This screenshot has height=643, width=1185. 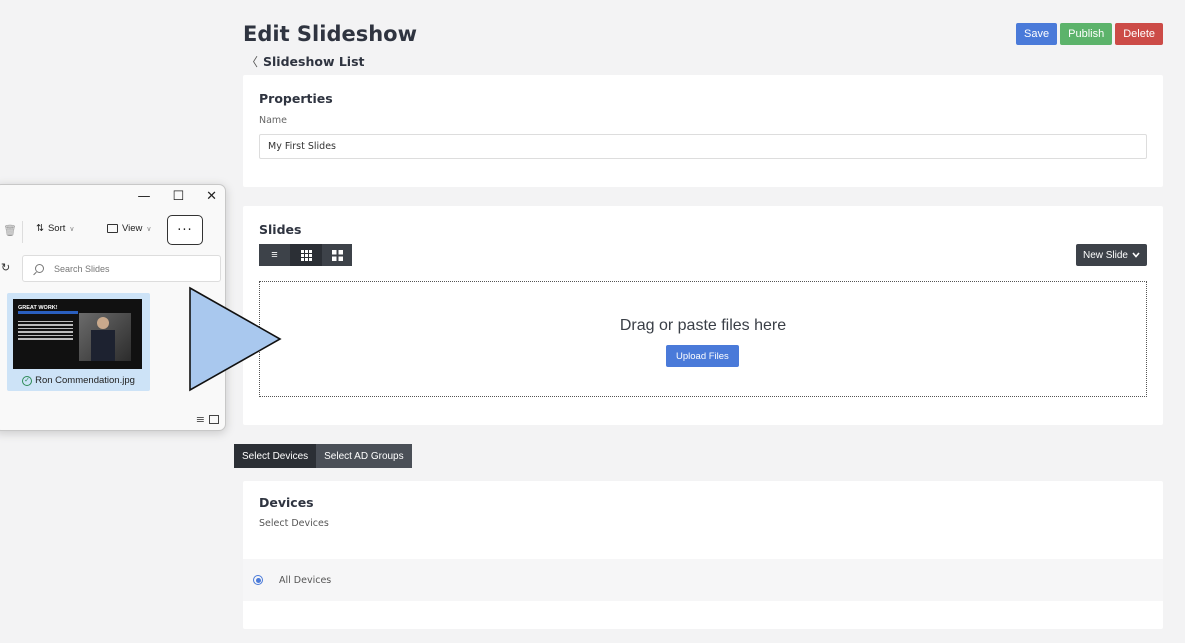 What do you see at coordinates (48, 312) in the screenshot?
I see `thumbnail-subtitle-bar` at bounding box center [48, 312].